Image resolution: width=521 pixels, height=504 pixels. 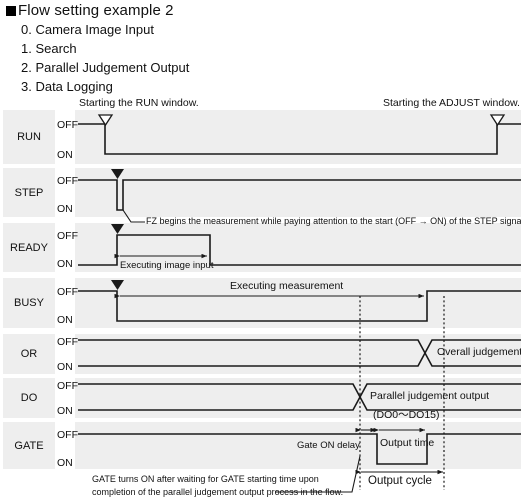 What do you see at coordinates (117, 174) in the screenshot?
I see `marker-step-icon` at bounding box center [117, 174].